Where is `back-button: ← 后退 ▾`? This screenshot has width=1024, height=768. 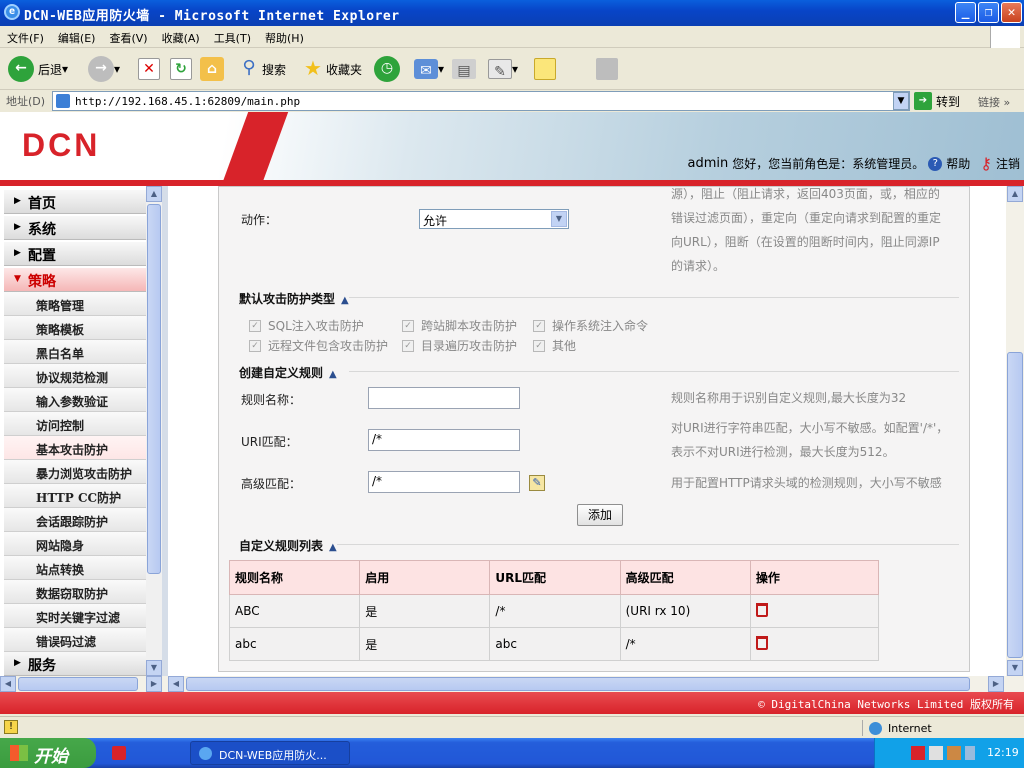 back-button: ← 后退 ▾ is located at coordinates (38, 69).